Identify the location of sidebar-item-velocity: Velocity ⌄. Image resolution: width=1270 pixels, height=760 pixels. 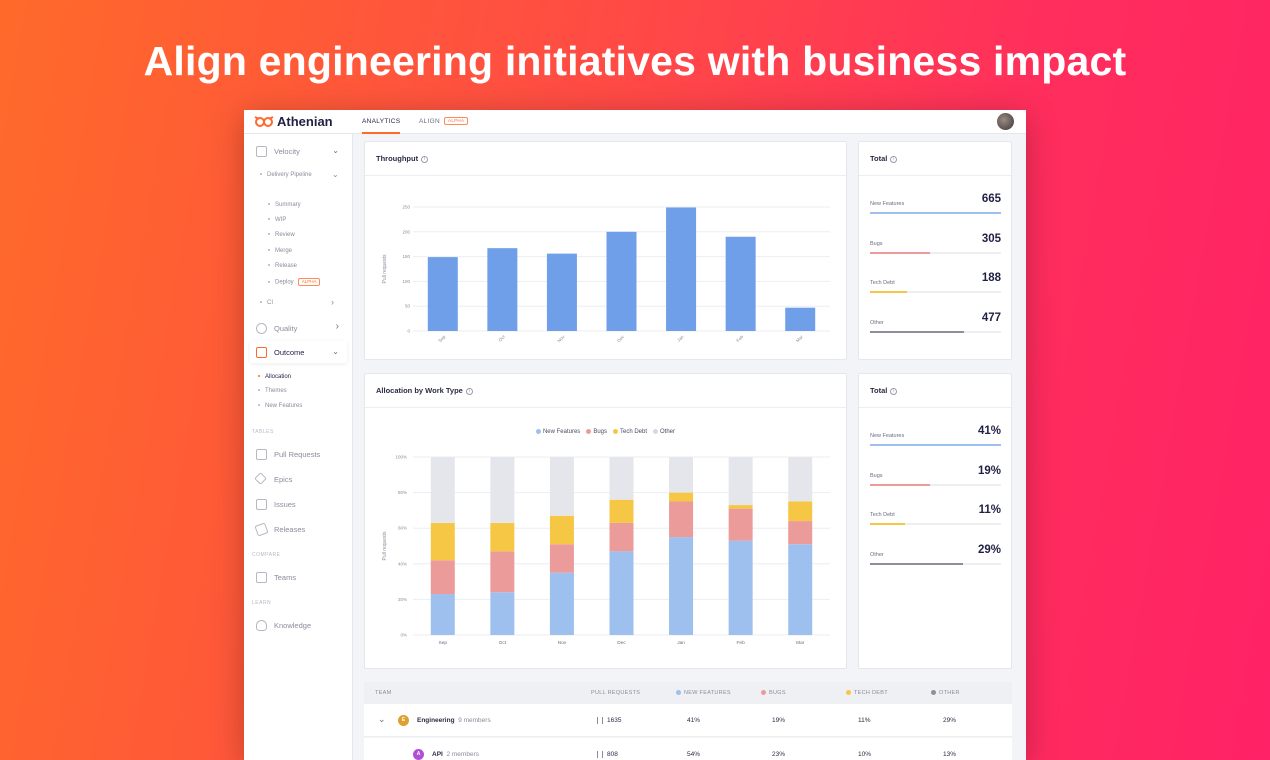
(298, 153).